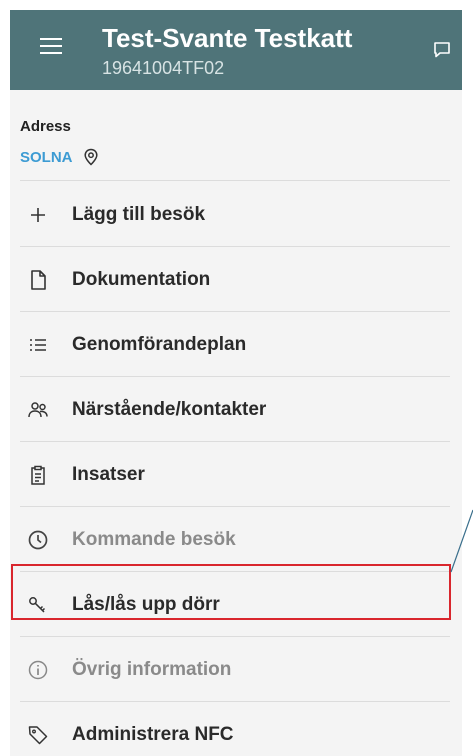  What do you see at coordinates (169, 409) in the screenshot?
I see `menu-item-label: Närstående/kontakter` at bounding box center [169, 409].